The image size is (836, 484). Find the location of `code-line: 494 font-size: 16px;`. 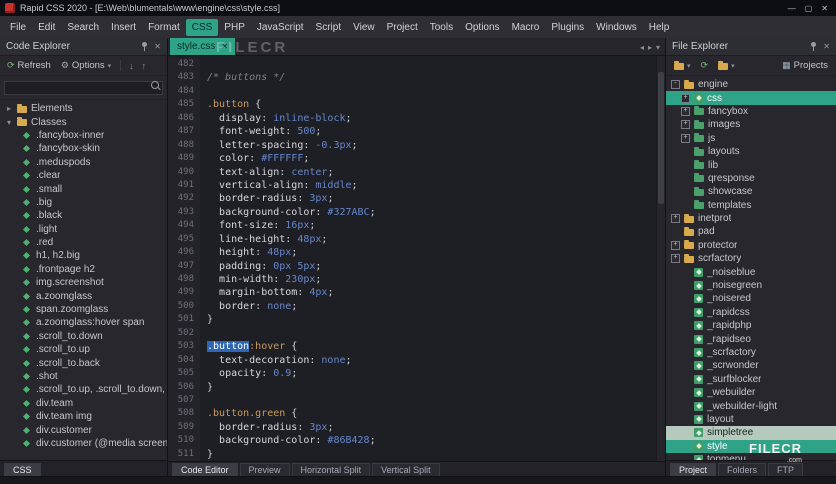

code-line: 494 font-size: 16px; is located at coordinates (412, 226).